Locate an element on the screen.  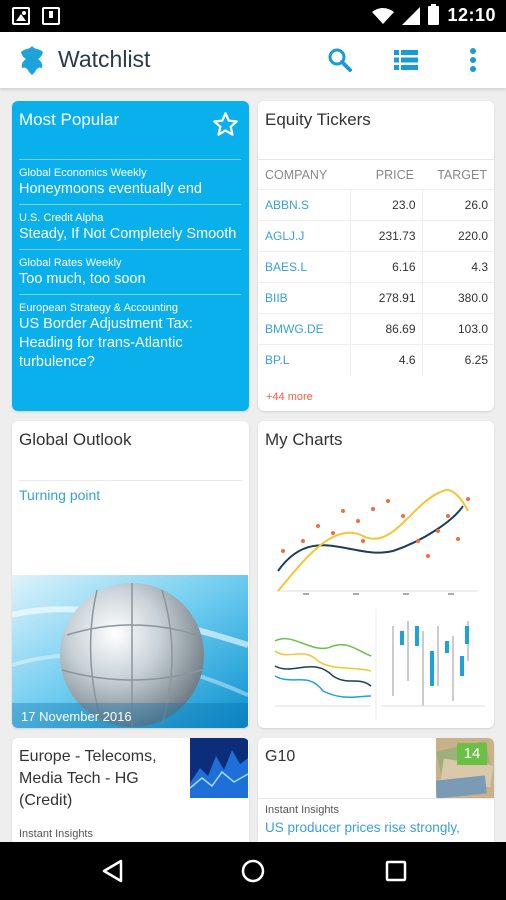
ticker-target: 26.0 is located at coordinates (457, 205).